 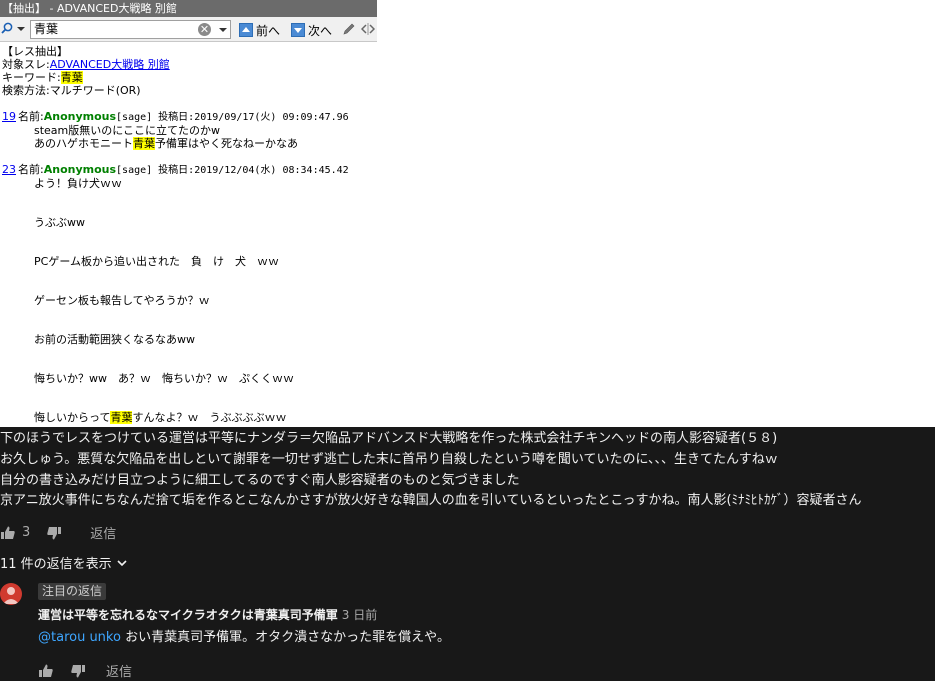 I want to click on post-date: 投稿日:2019/12/04(水) 08:34:45.42, so click(x=250, y=170).